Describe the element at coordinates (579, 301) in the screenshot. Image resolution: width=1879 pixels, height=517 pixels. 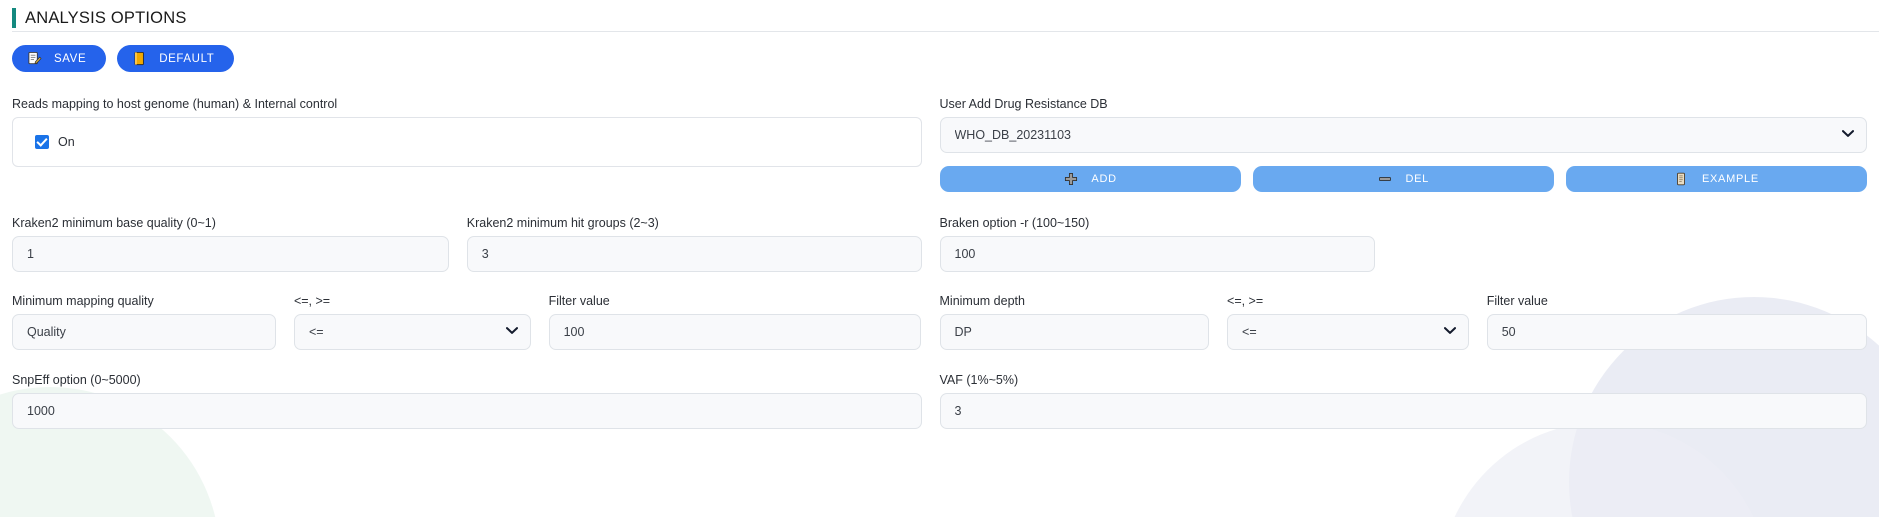
I see `mapping-filter-value-label: Filter value` at that location.